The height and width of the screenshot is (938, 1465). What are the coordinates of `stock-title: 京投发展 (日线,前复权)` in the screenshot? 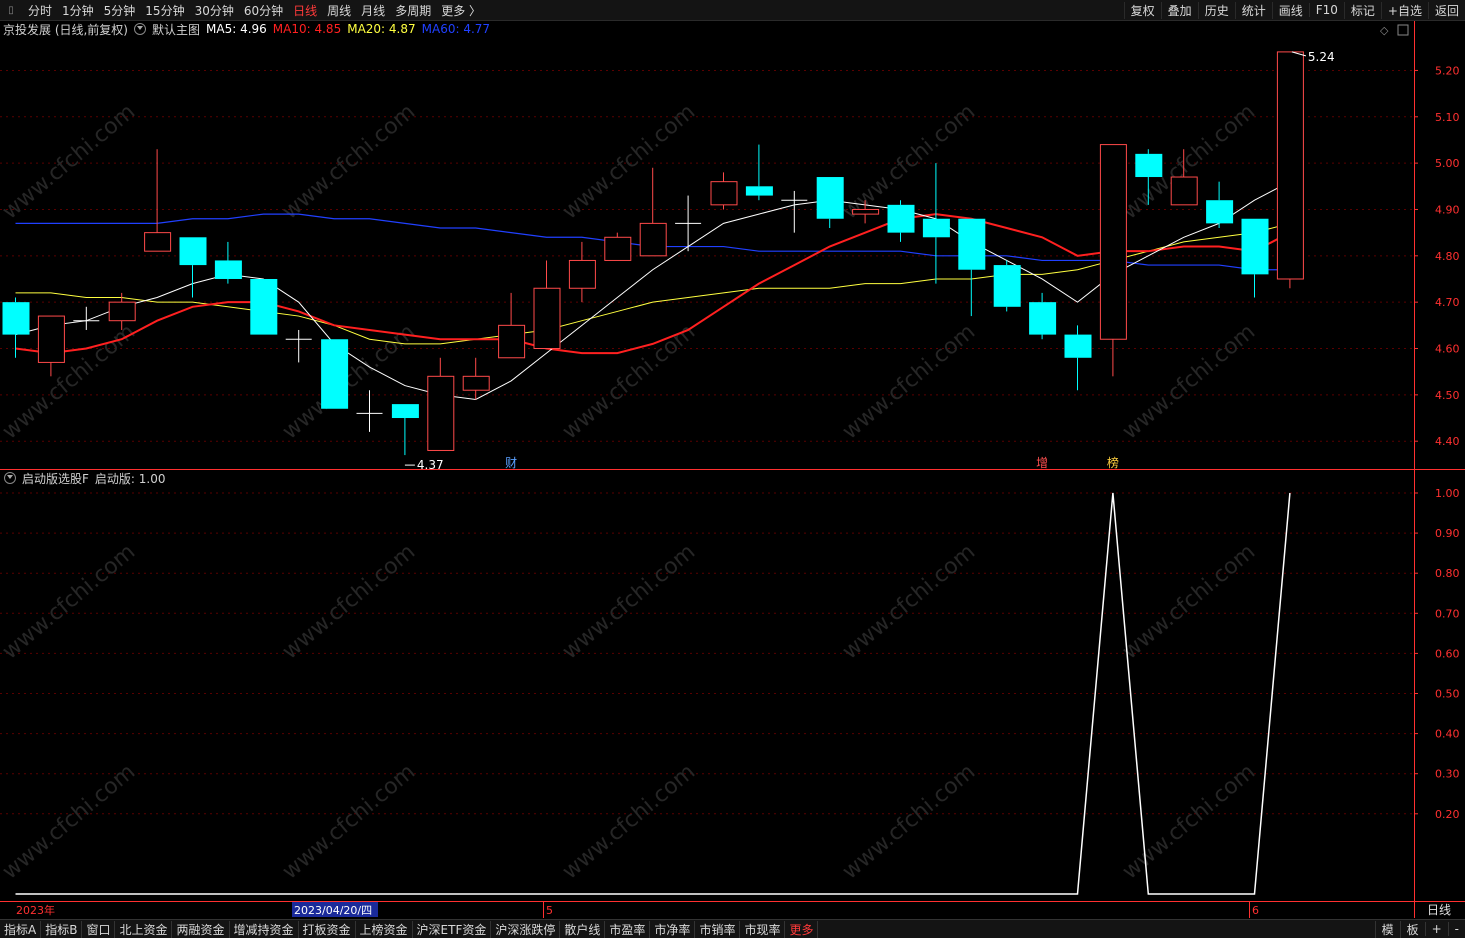 It's located at (65, 29).